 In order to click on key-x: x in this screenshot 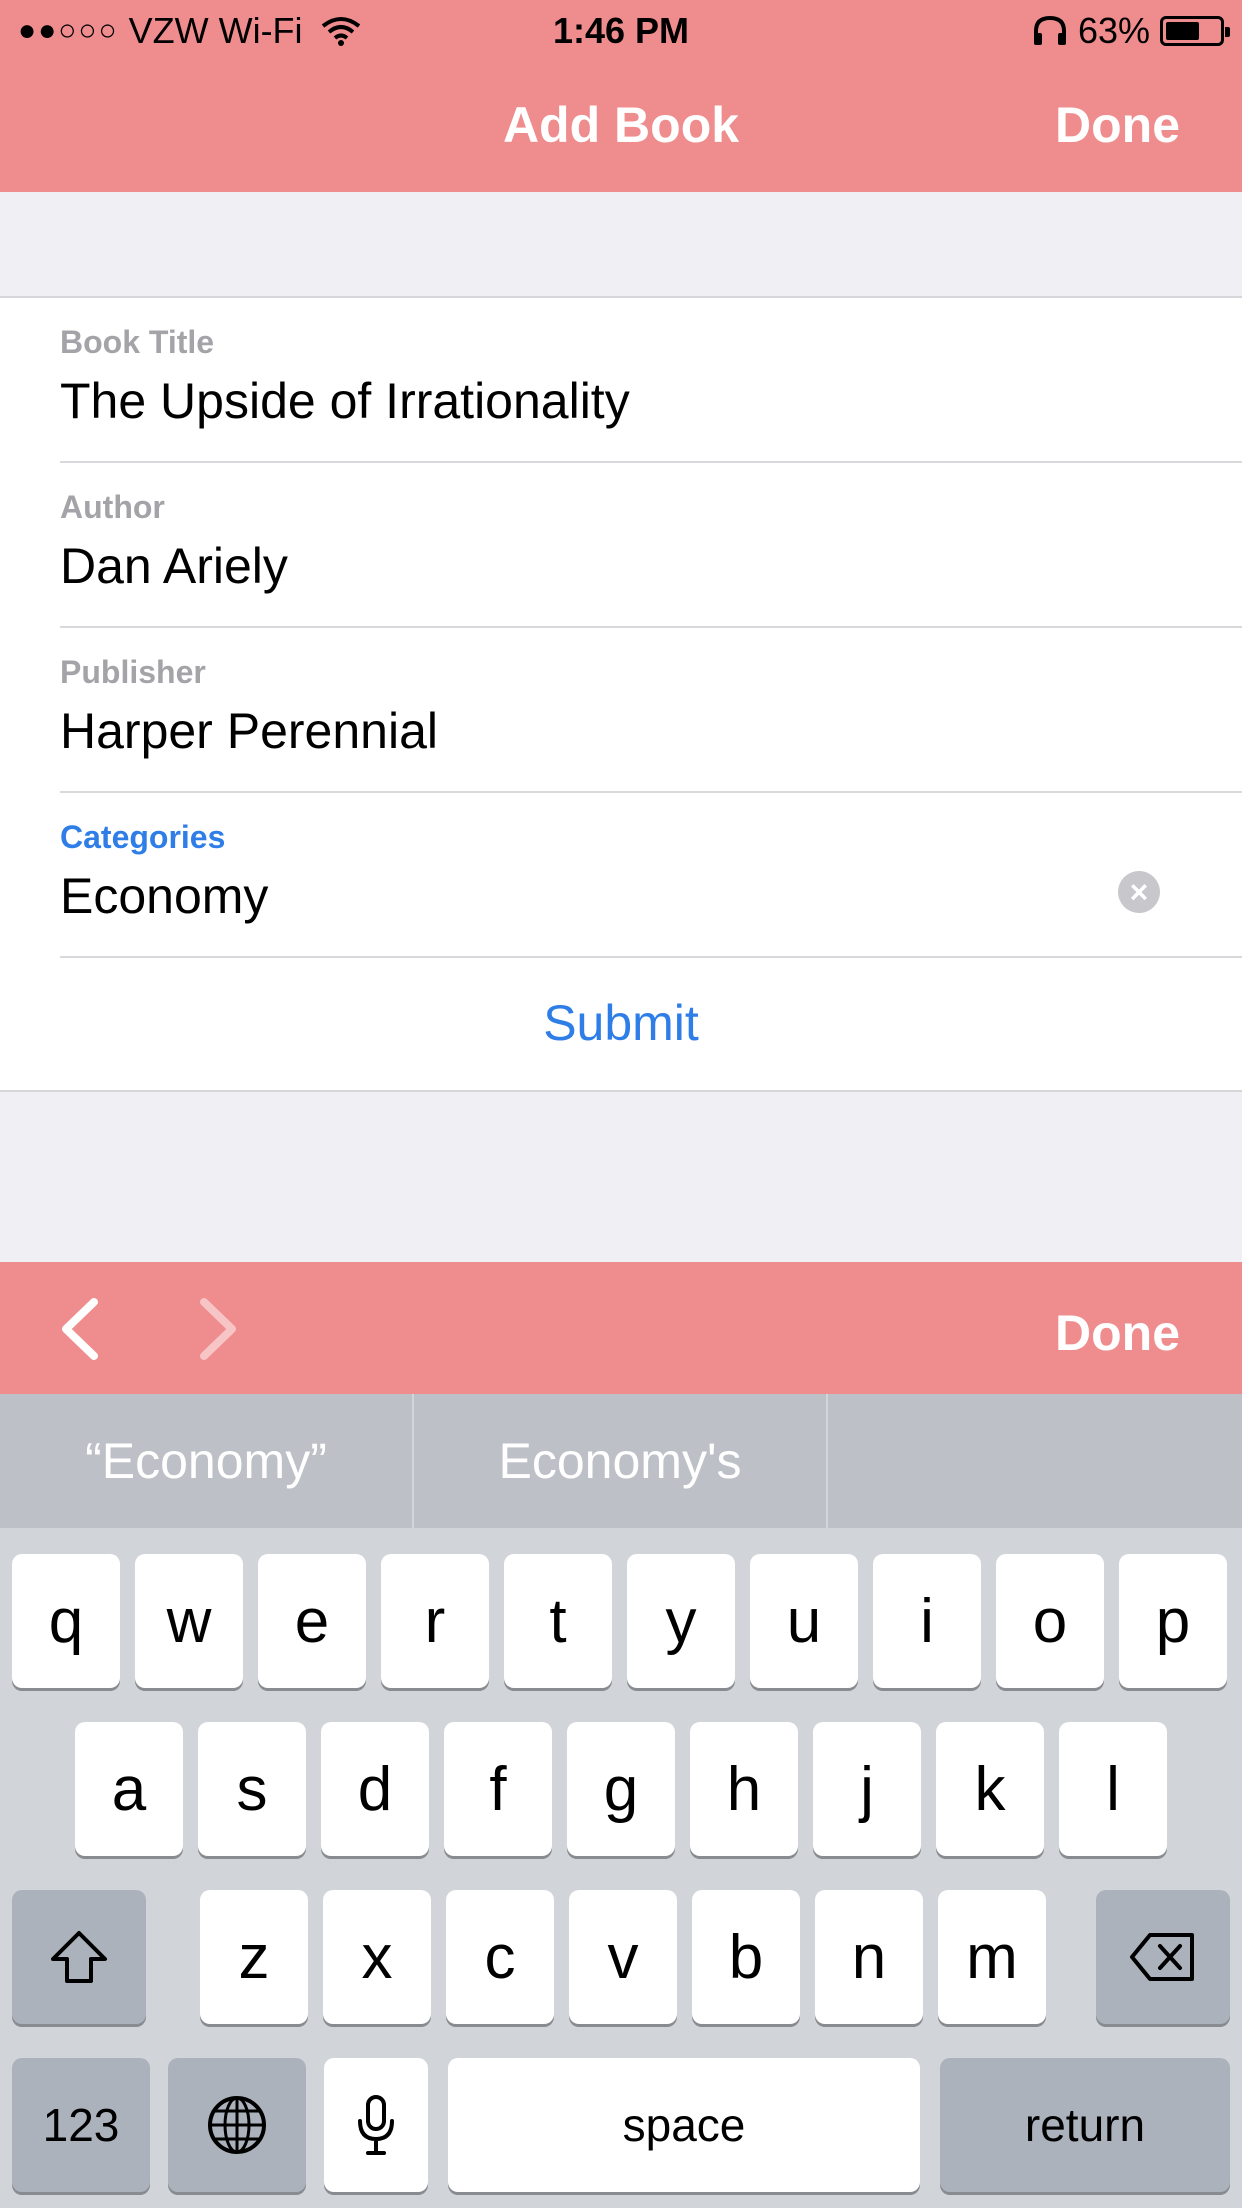, I will do `click(377, 1957)`.